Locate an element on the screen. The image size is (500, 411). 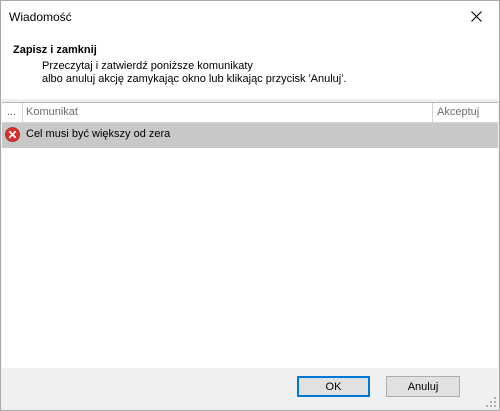
table-row: Cel musi być większy od zera is located at coordinates (250, 135).